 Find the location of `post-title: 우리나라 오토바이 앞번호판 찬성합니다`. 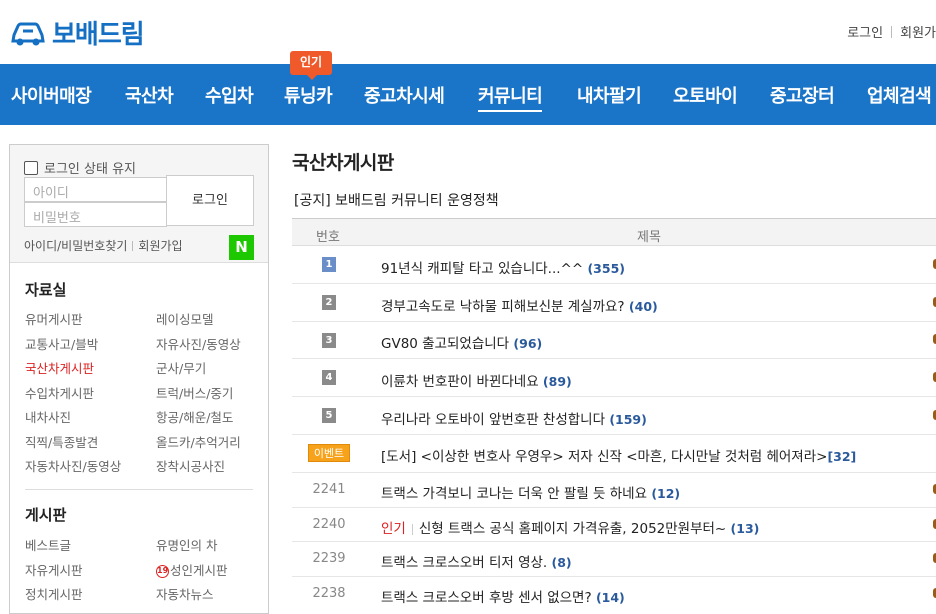

post-title: 우리나라 오토바이 앞번호판 찬성합니다 is located at coordinates (493, 420).